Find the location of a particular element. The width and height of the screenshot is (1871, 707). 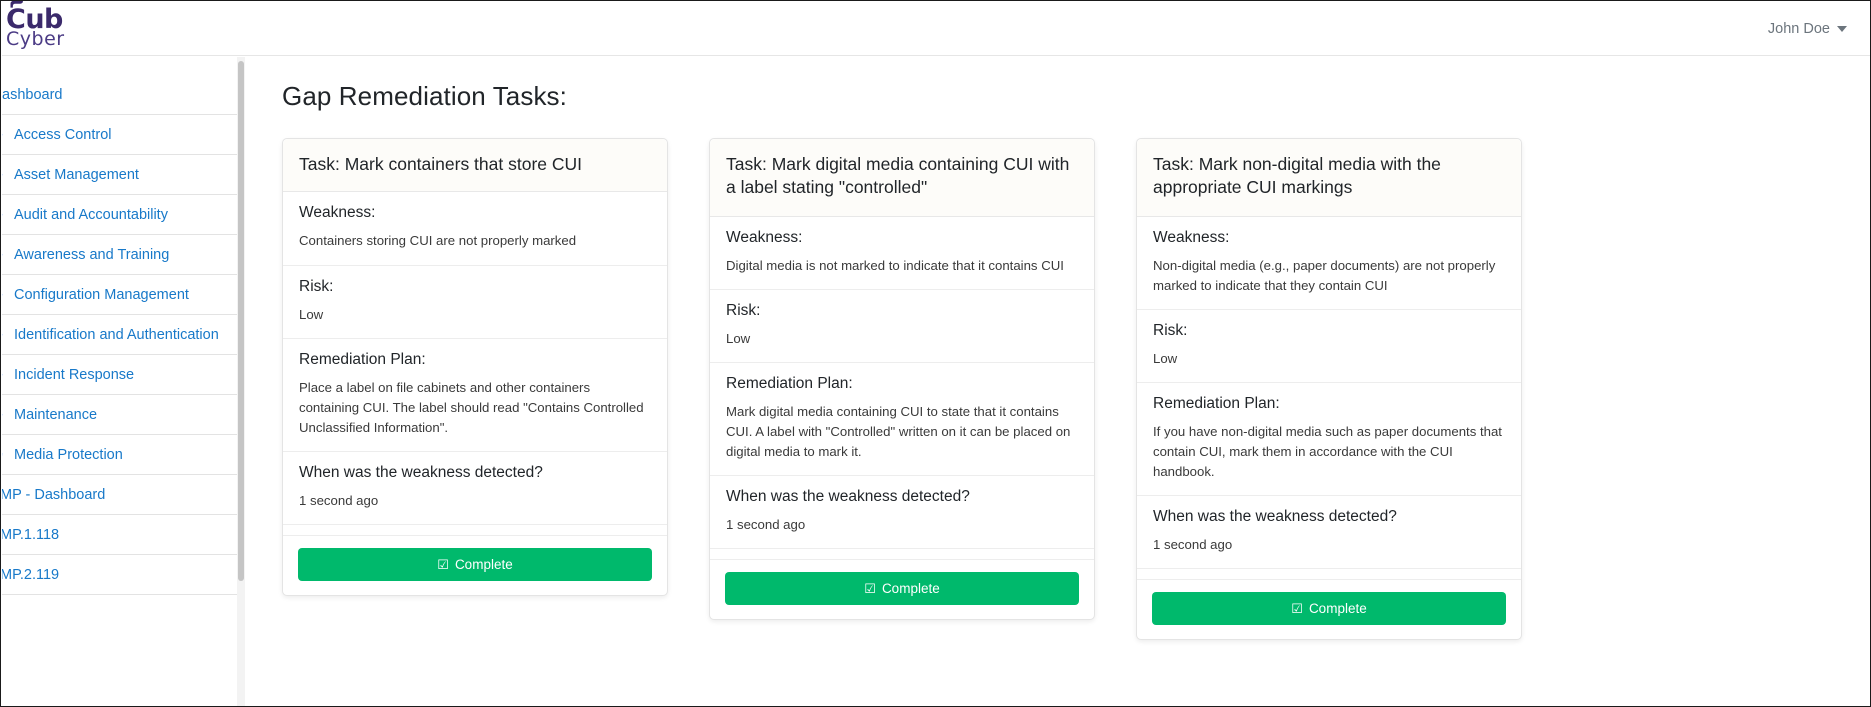

sidebar-item-configuration-management: › Configuration Management is located at coordinates (119, 295).